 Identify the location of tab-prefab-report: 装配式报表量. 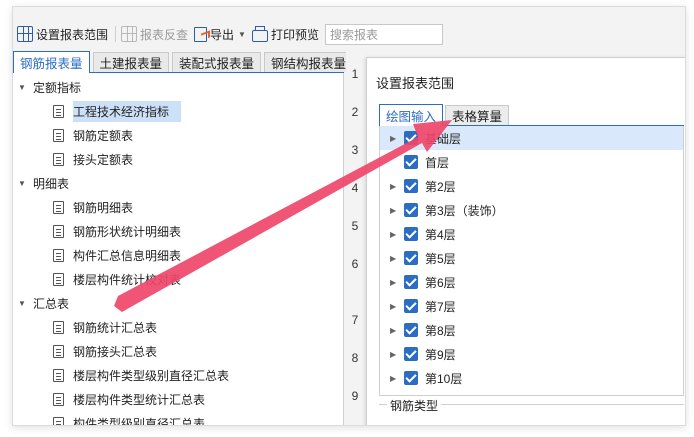
(217, 62).